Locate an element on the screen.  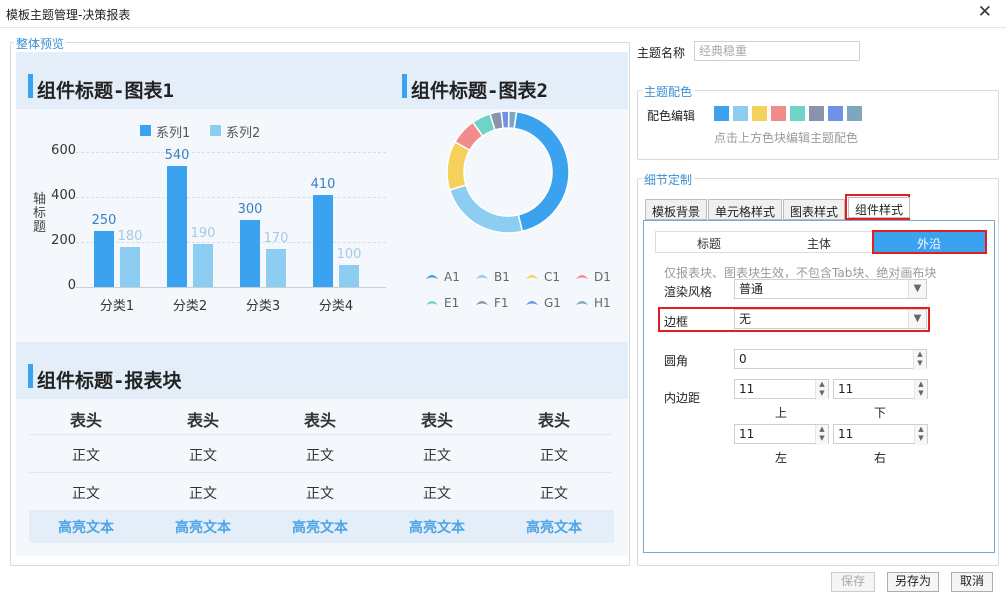
legend-label: F1 is located at coordinates (501, 303).